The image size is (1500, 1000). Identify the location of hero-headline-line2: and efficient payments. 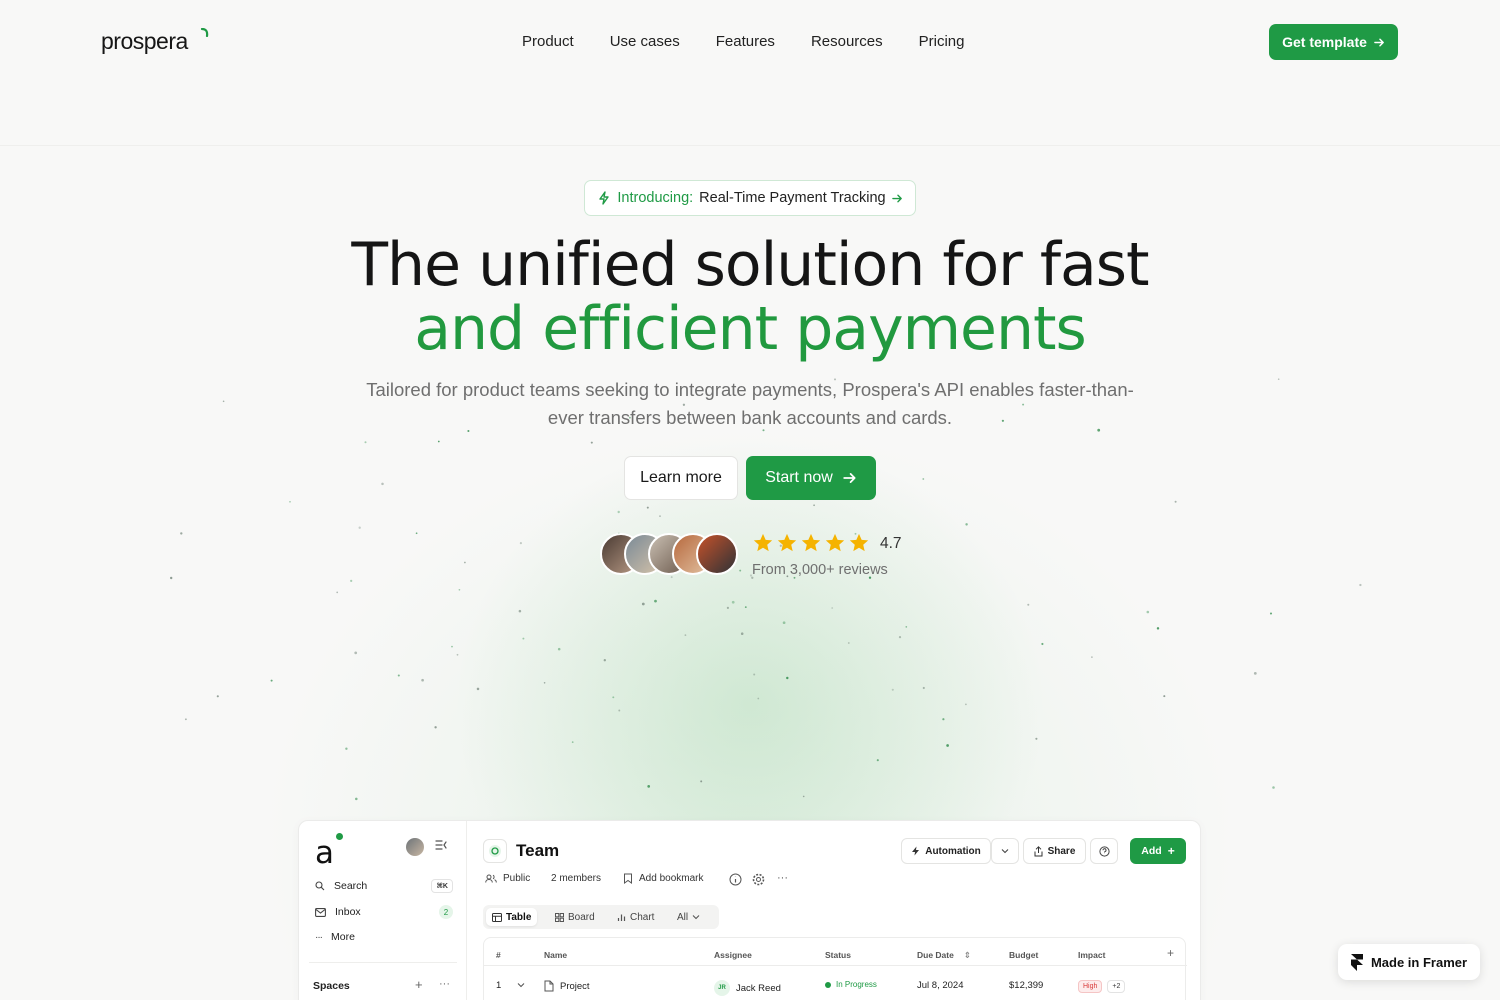
(750, 329).